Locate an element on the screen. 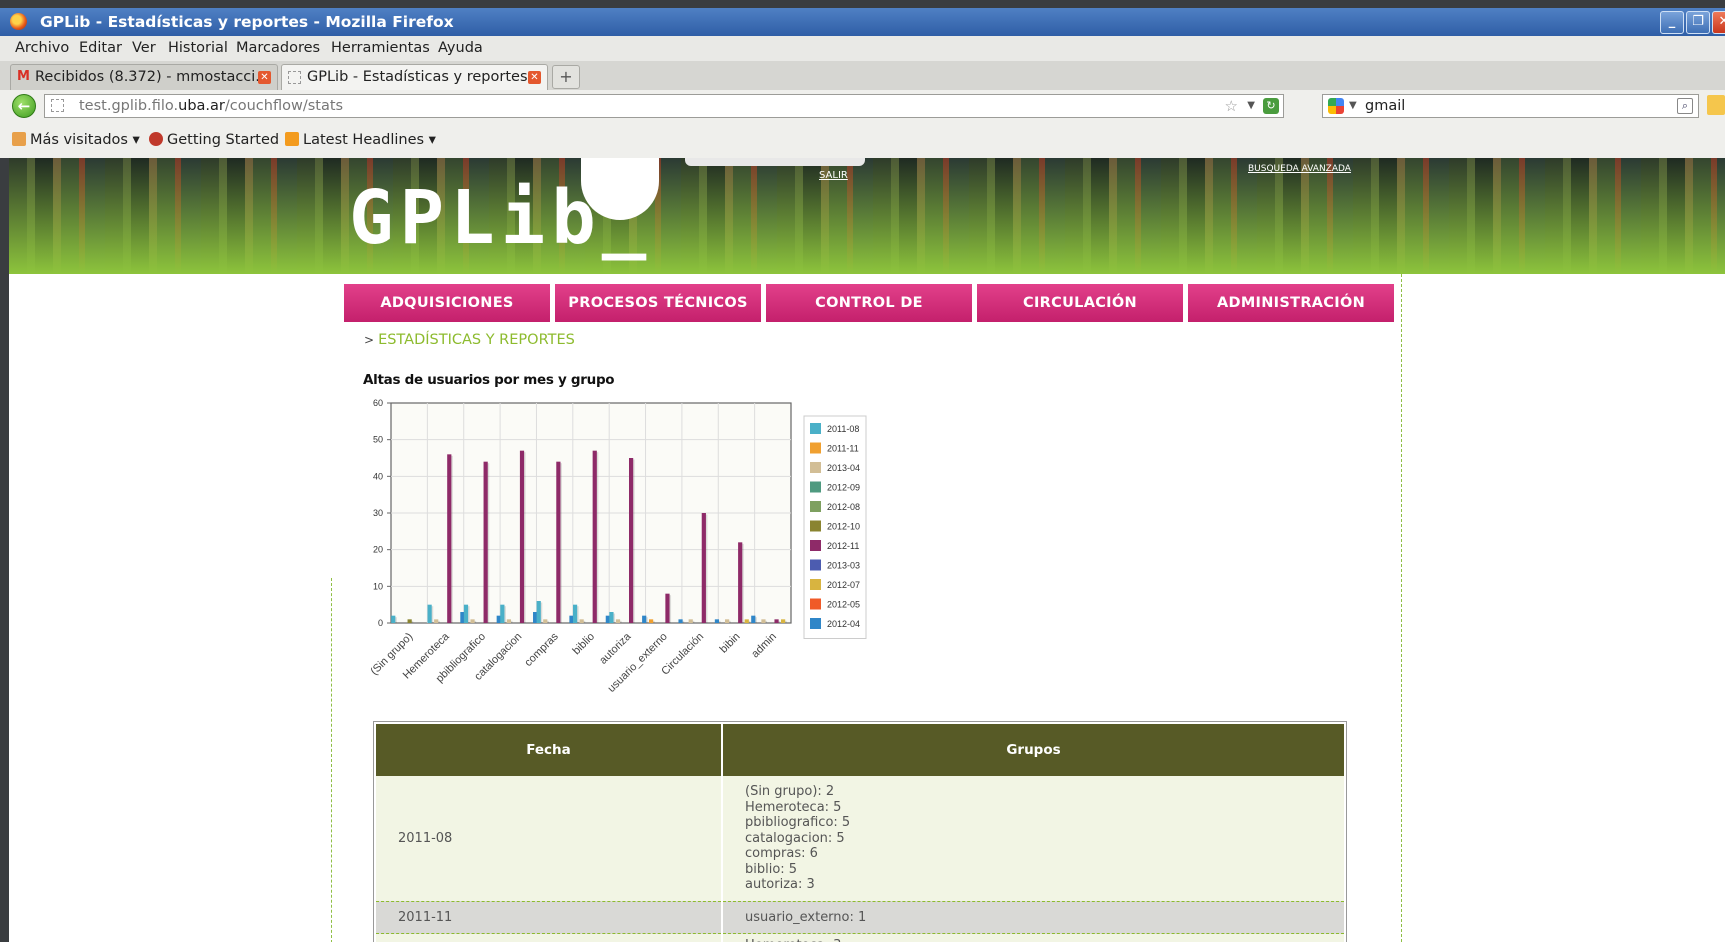 The image size is (1725, 942). maximize-button: ❐ is located at coordinates (1698, 22).